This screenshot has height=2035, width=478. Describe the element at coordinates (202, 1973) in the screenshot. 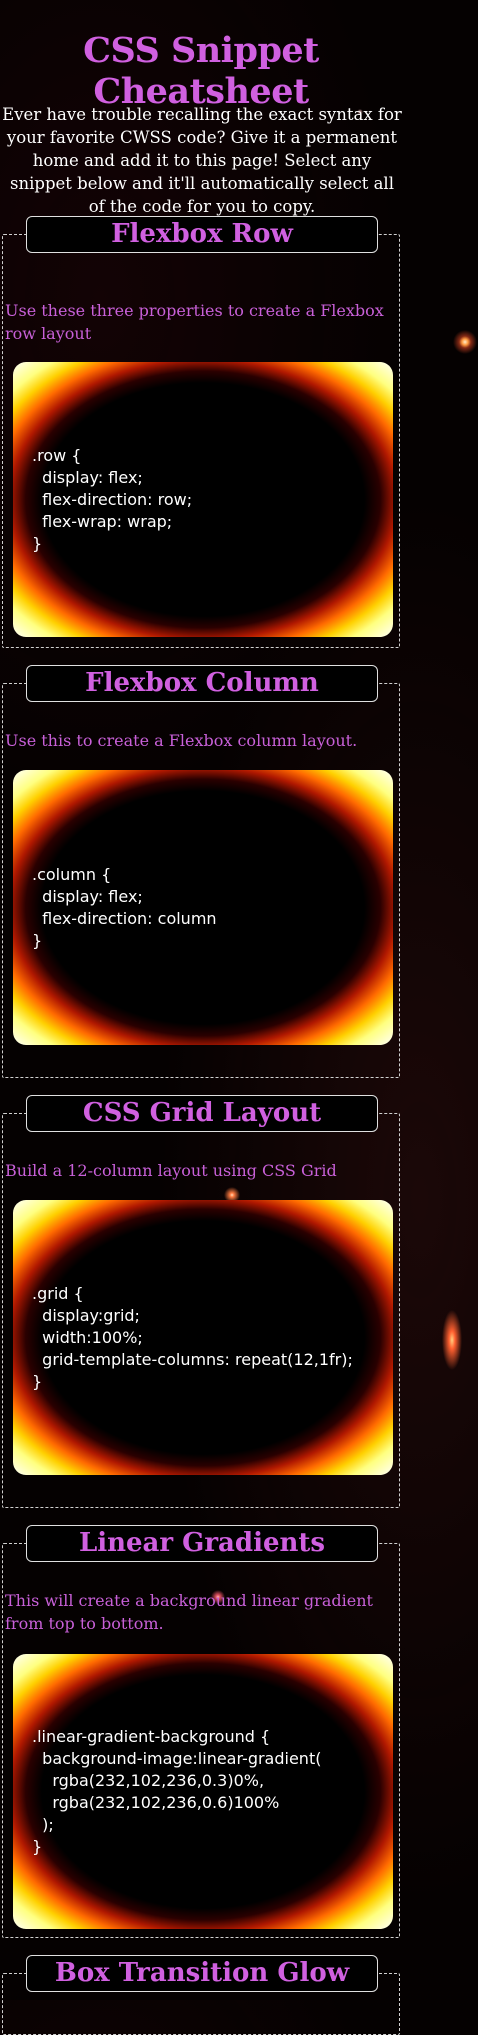

I see `section-title: Box Transition Glow` at that location.